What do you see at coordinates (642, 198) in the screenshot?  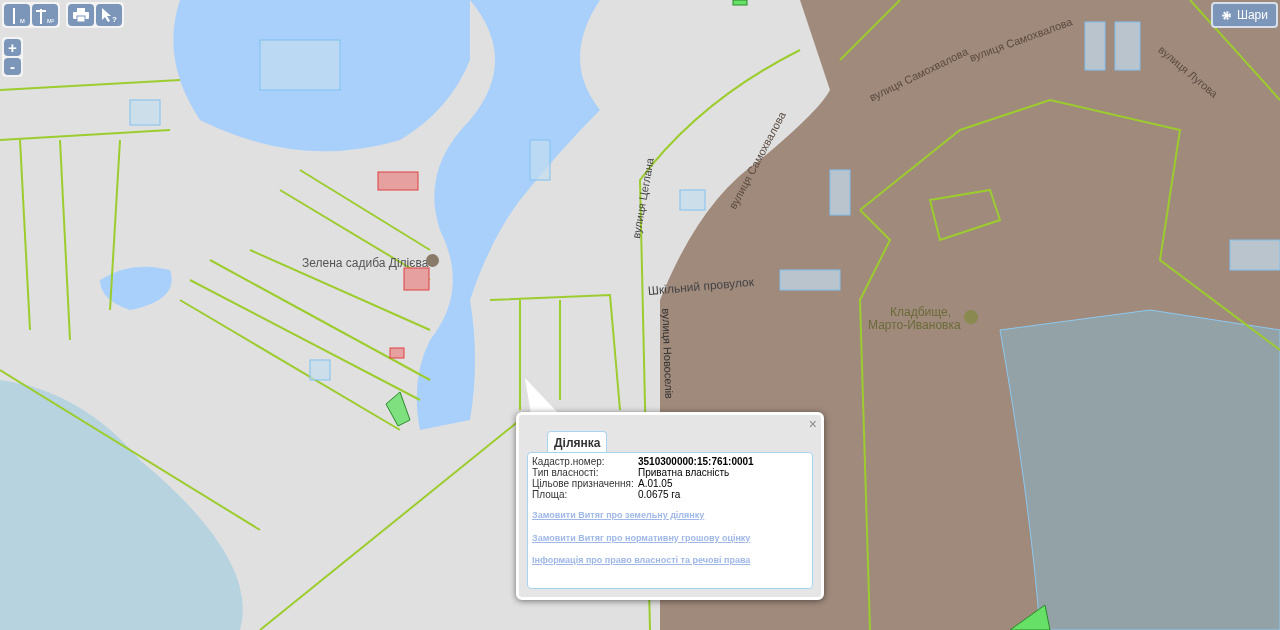 I see `map-label: вулиця Цеглана` at bounding box center [642, 198].